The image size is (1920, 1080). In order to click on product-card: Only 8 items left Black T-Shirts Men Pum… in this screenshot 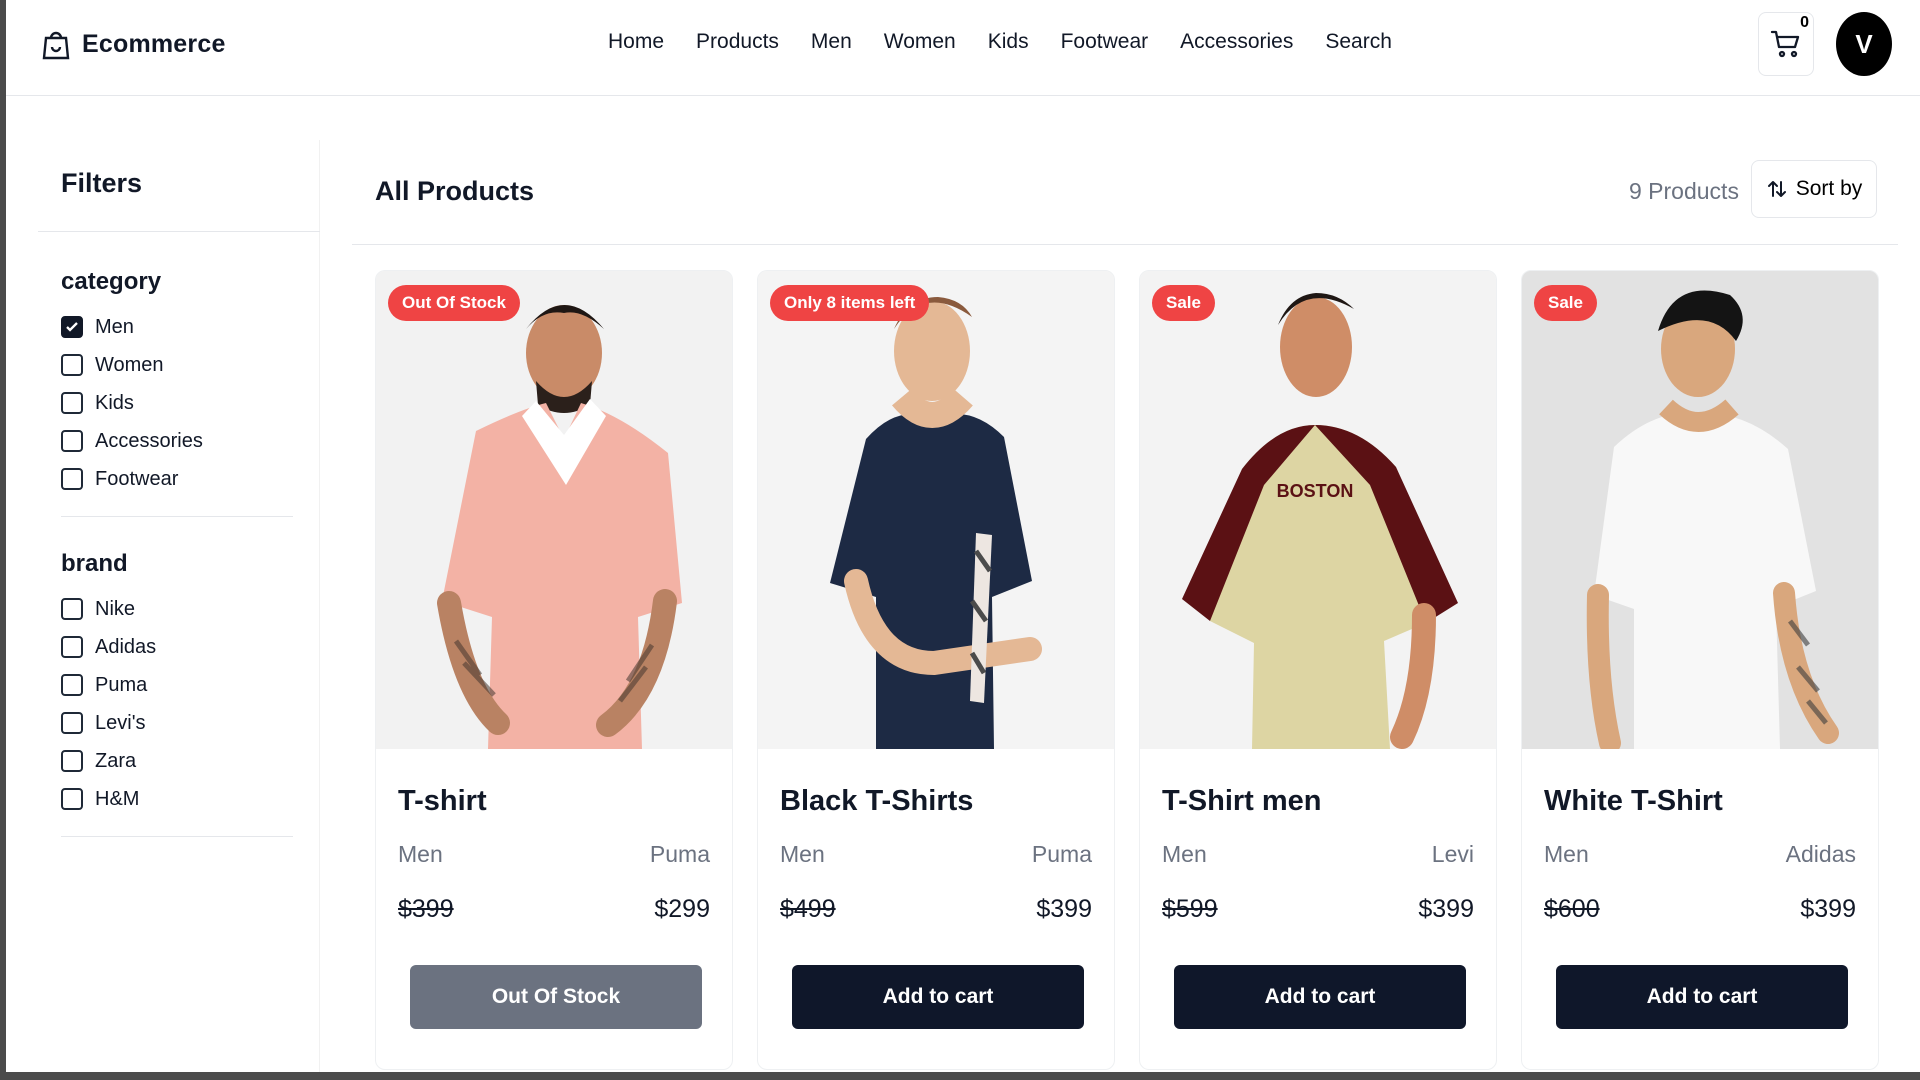, I will do `click(936, 670)`.